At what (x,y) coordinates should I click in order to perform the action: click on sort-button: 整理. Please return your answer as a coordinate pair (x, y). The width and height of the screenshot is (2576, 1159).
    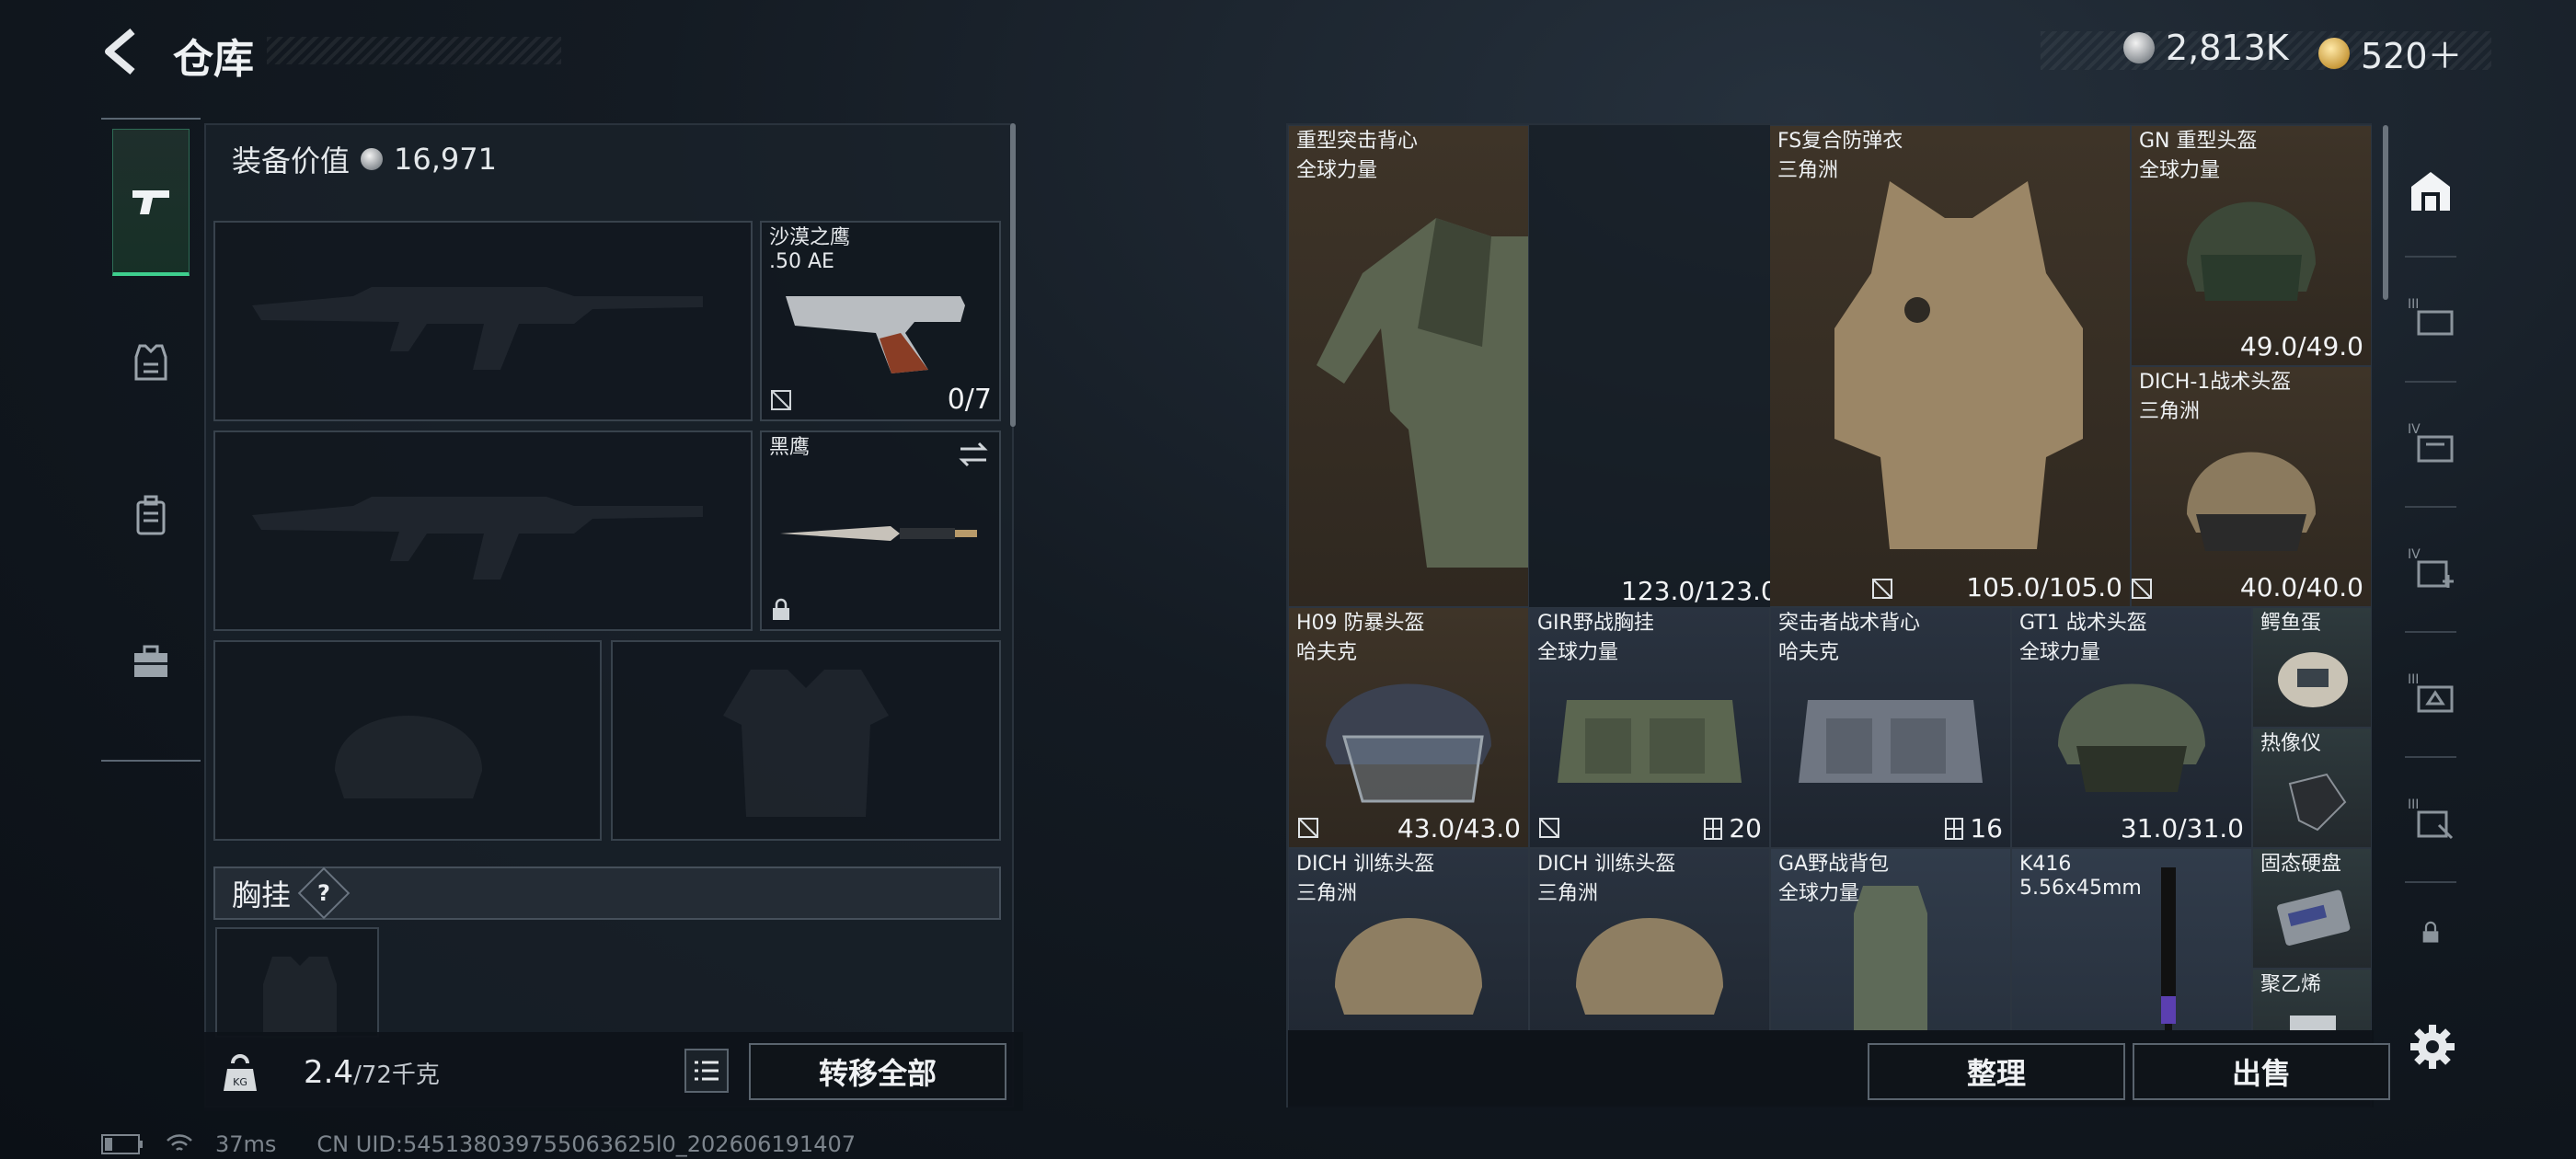
    Looking at the image, I should click on (1997, 1071).